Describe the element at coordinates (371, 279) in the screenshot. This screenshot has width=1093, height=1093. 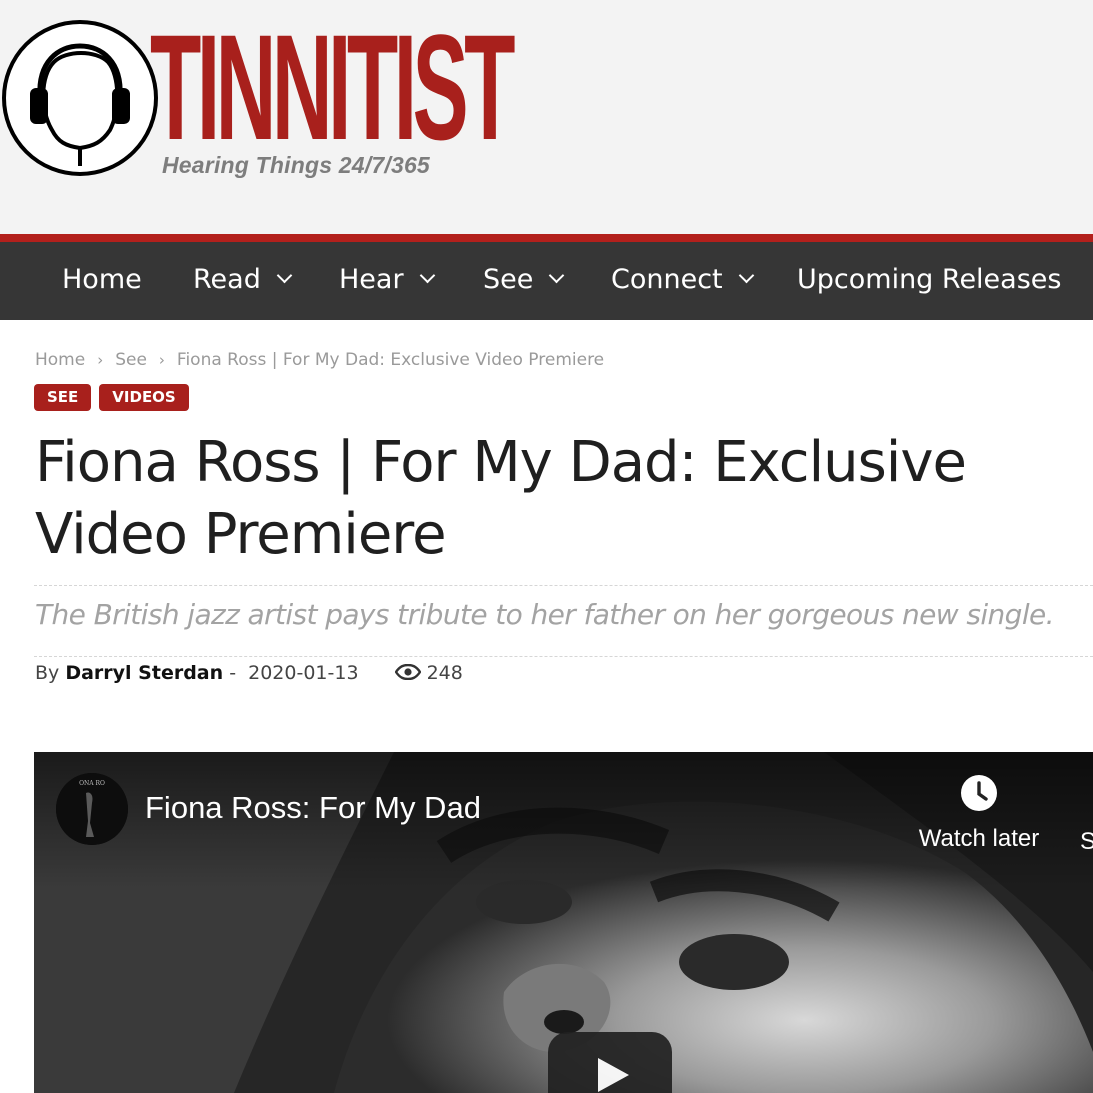
I see `nav-item-label: Hear` at that location.